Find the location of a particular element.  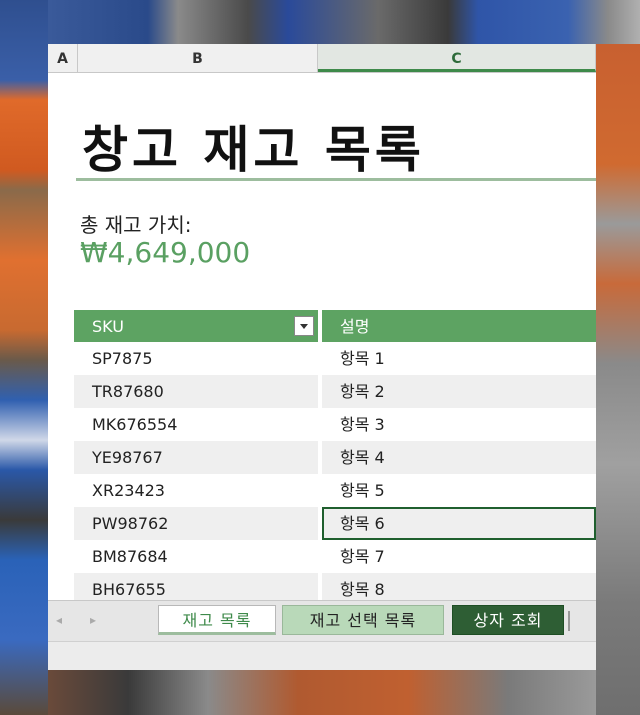

sku-cell: TR87680 is located at coordinates (196, 391).